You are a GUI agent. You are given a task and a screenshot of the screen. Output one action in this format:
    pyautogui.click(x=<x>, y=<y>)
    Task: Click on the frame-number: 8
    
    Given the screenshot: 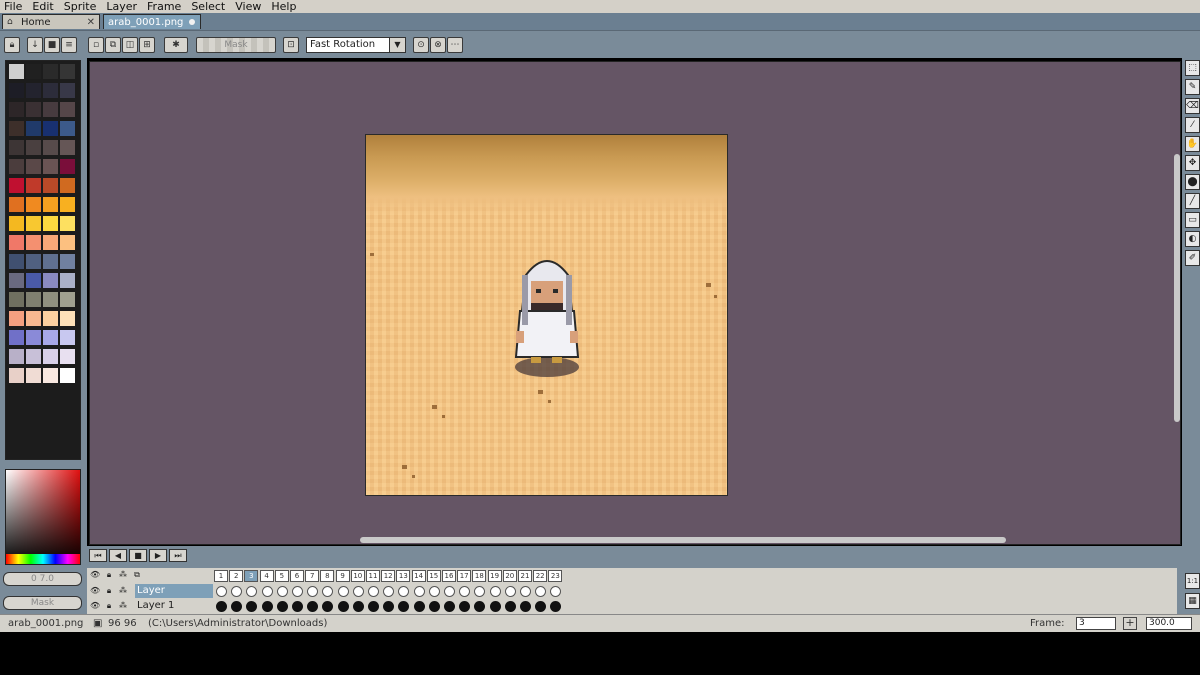 What is the action you would take?
    pyautogui.click(x=327, y=576)
    